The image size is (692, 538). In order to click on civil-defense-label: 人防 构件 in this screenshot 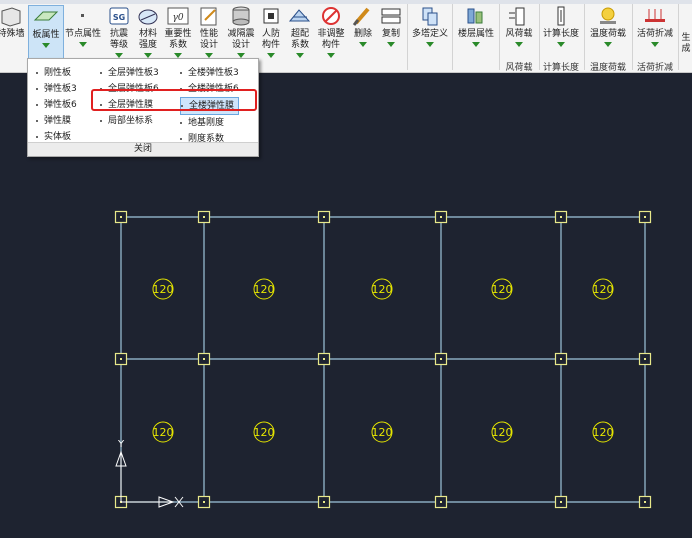, I will do `click(270, 39)`.